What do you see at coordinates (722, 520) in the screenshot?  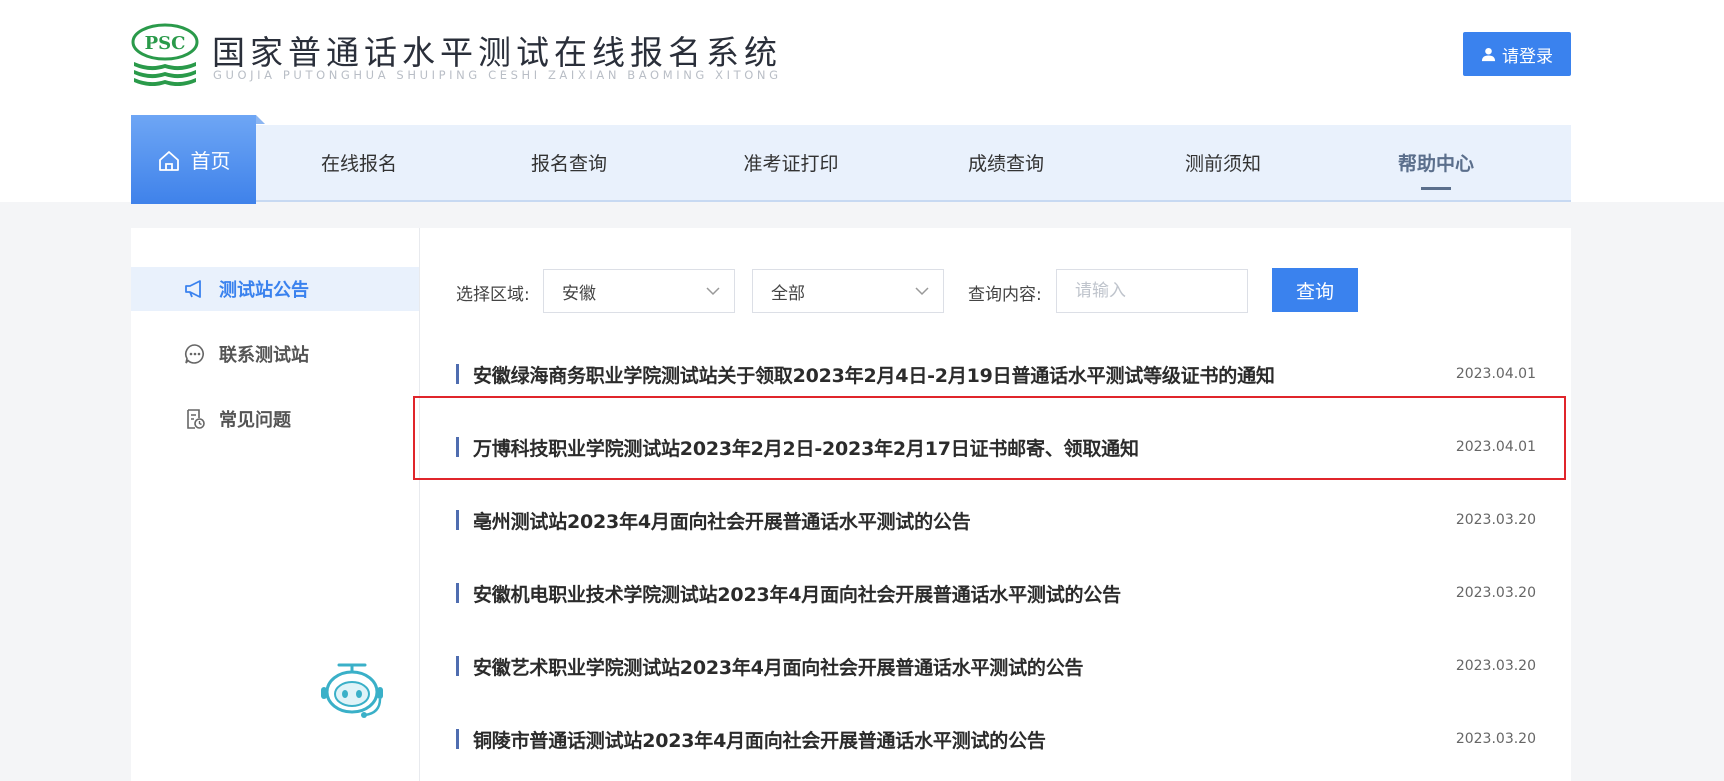 I see `news-title: 亳州测试站2023年4月面向社会开展普通话水平测试的公告` at bounding box center [722, 520].